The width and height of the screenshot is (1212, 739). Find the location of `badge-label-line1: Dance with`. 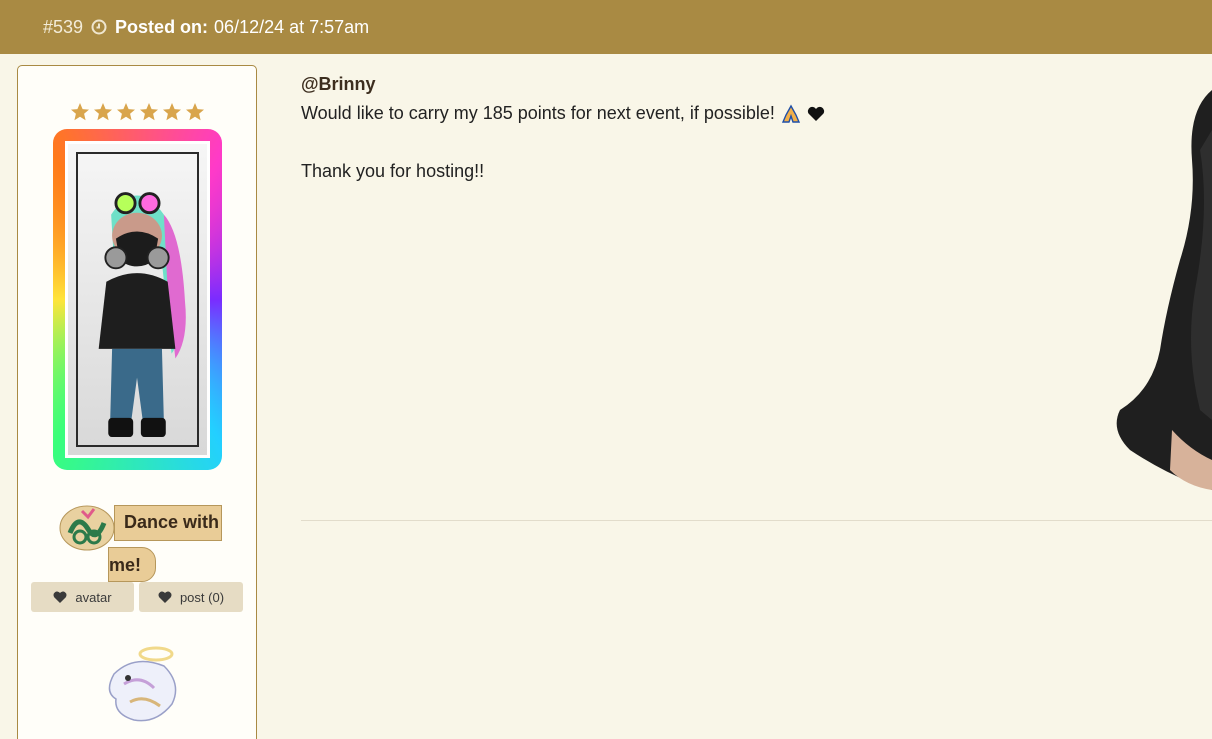

badge-label-line1: Dance with is located at coordinates (172, 522).